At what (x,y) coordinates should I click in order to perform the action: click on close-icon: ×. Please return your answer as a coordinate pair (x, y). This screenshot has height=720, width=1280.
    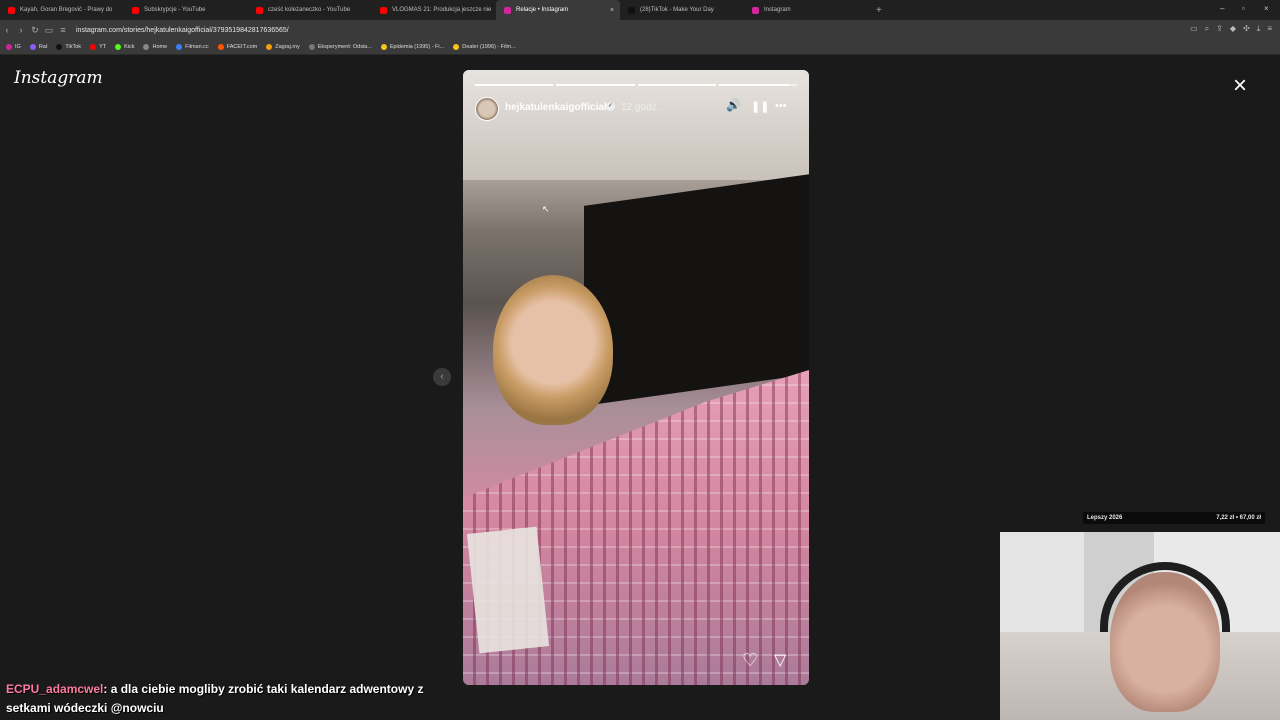
    Looking at the image, I should click on (1240, 86).